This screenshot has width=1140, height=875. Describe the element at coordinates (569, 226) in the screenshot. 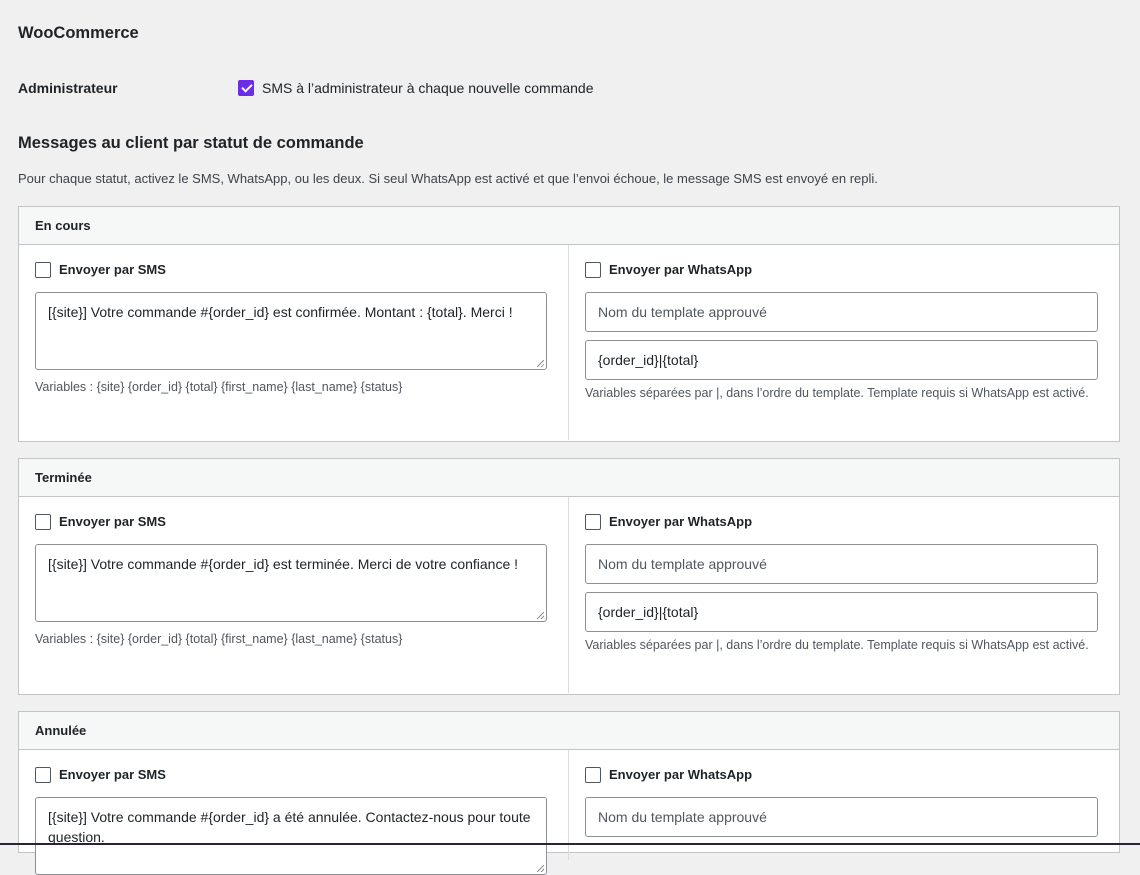

I see `status-card-title: En cours` at that location.